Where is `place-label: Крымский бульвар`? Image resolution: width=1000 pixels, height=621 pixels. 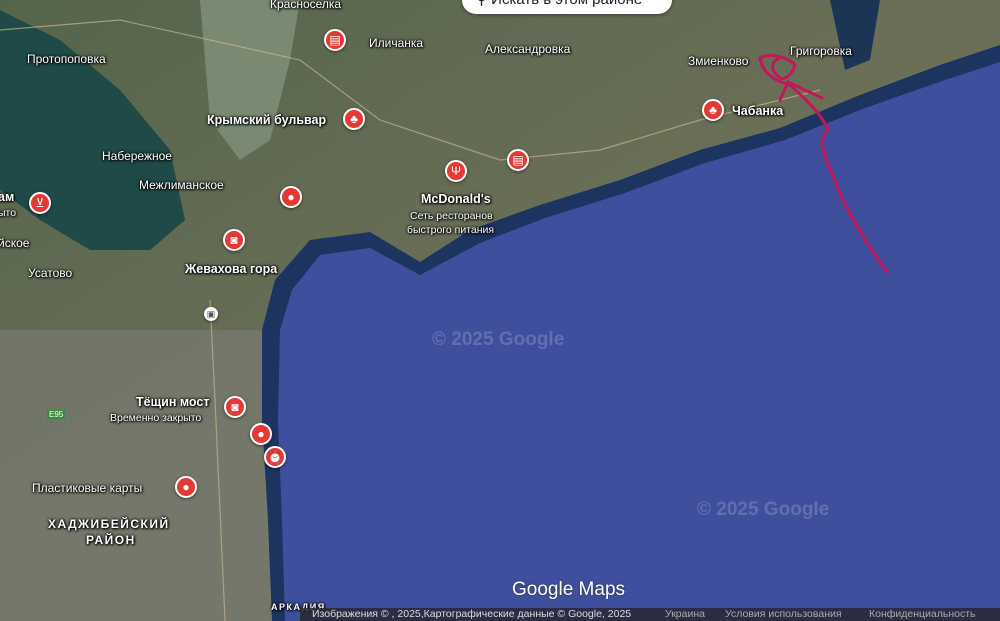
place-label: Крымский бульвар is located at coordinates (266, 120).